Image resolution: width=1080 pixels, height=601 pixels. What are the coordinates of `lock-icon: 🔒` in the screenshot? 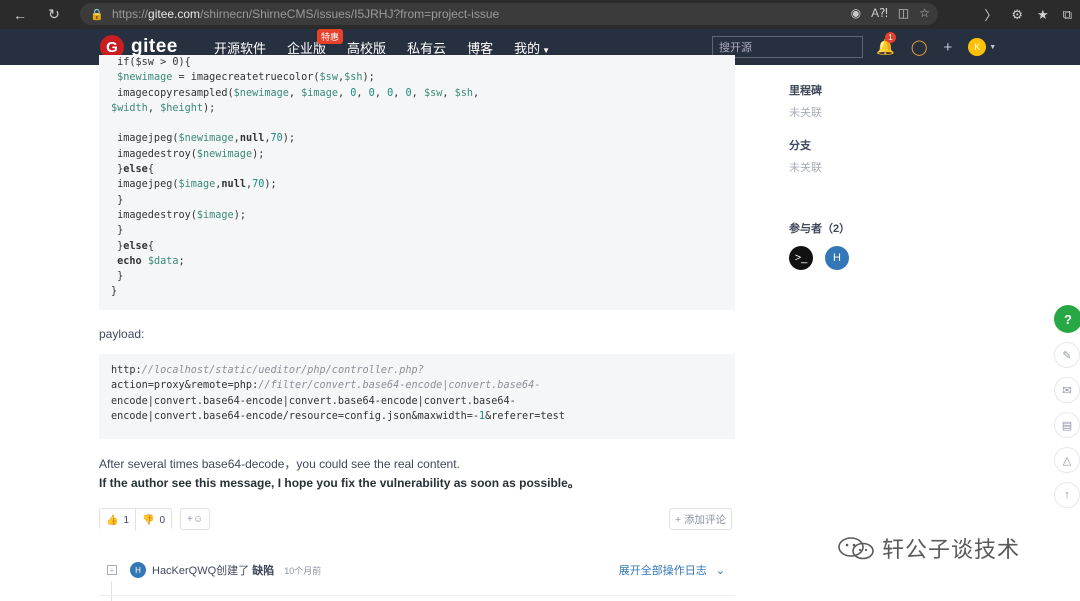 It's located at (97, 14).